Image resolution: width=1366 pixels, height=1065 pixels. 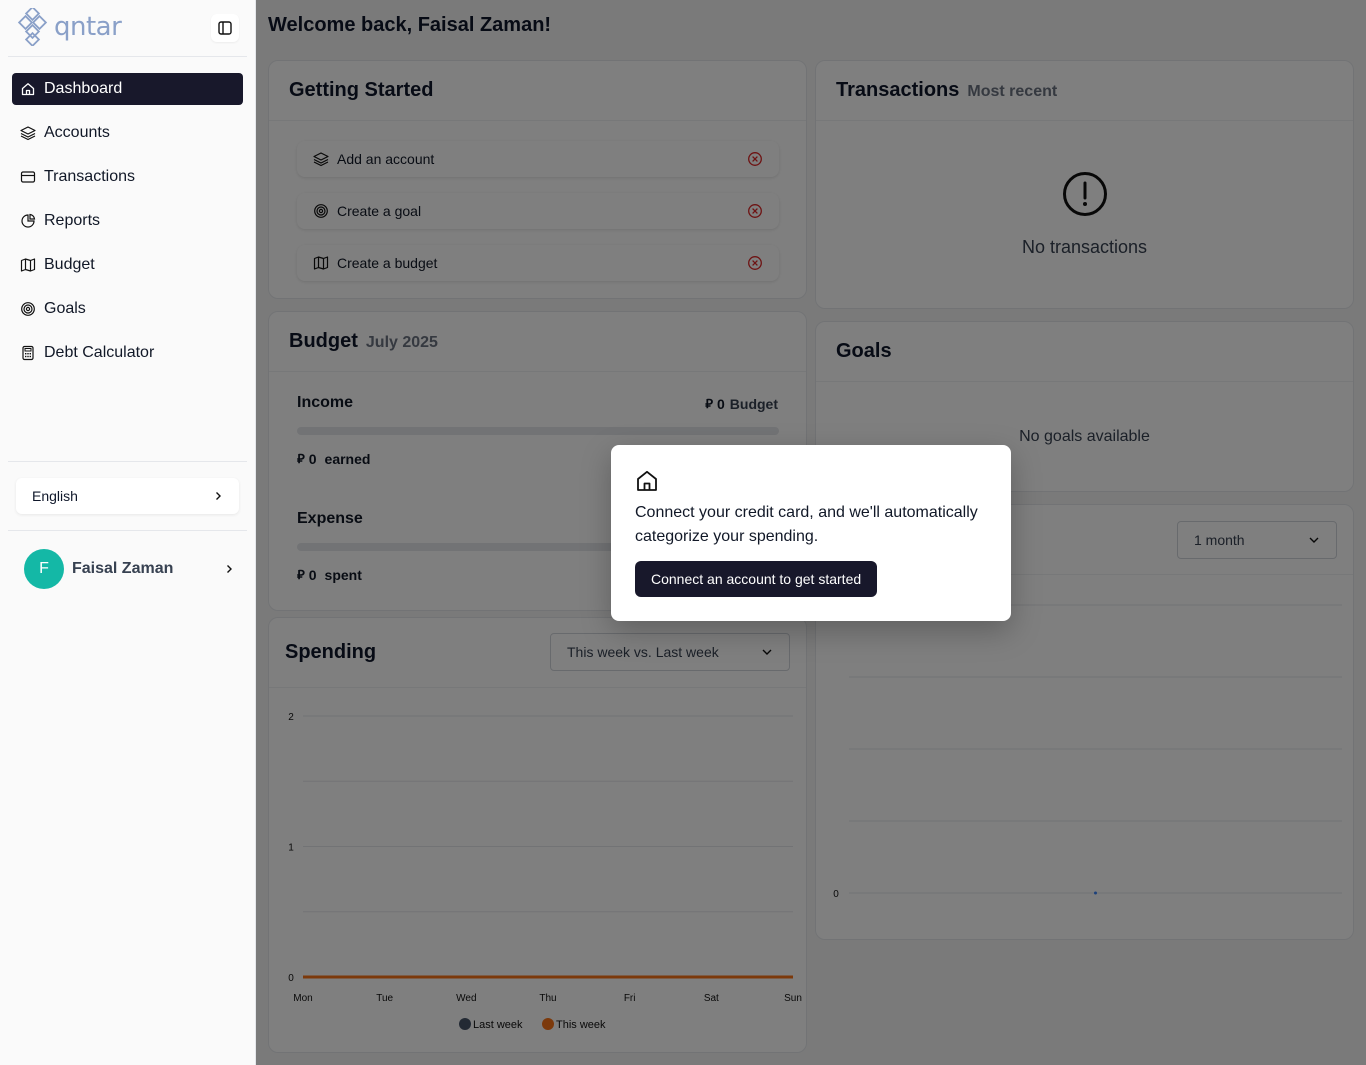 I want to click on sidebar-item-label: Debt Calculator, so click(x=99, y=352).